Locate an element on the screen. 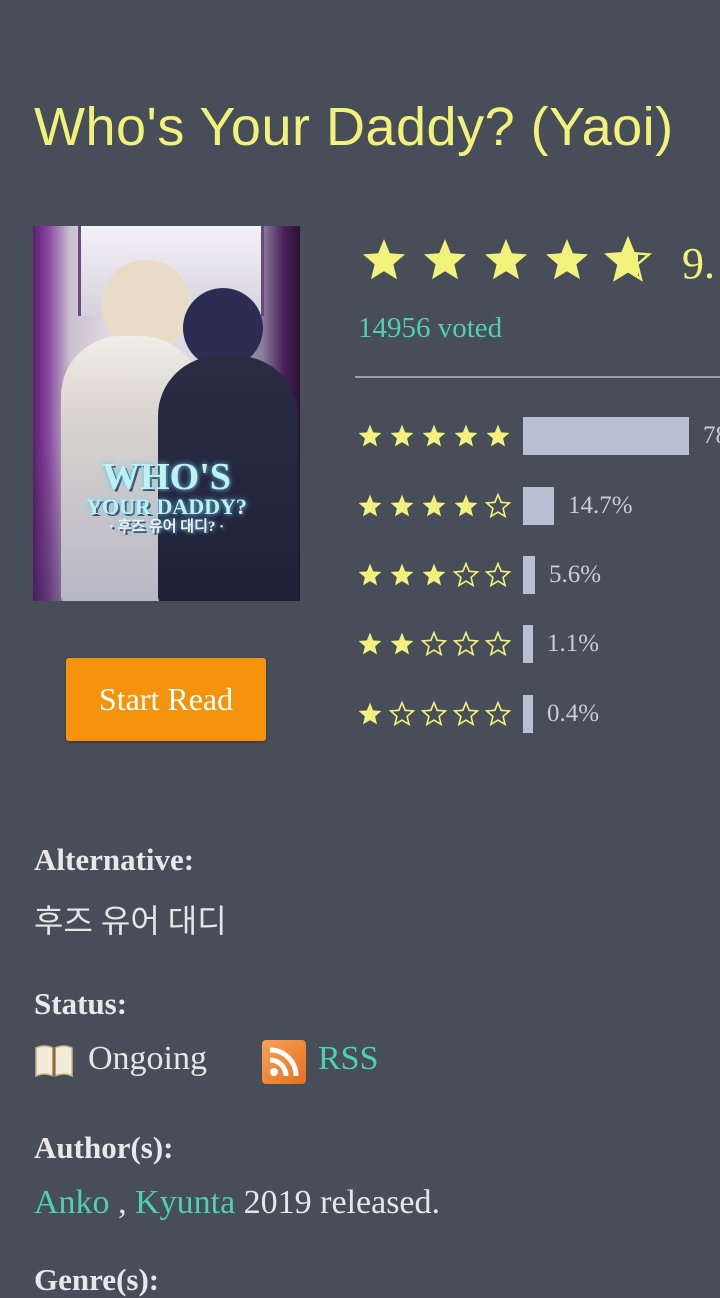 Image resolution: width=720 pixels, height=1298 pixels. authors-line: Anko , Kyunta 2019 released. is located at coordinates (237, 1203).